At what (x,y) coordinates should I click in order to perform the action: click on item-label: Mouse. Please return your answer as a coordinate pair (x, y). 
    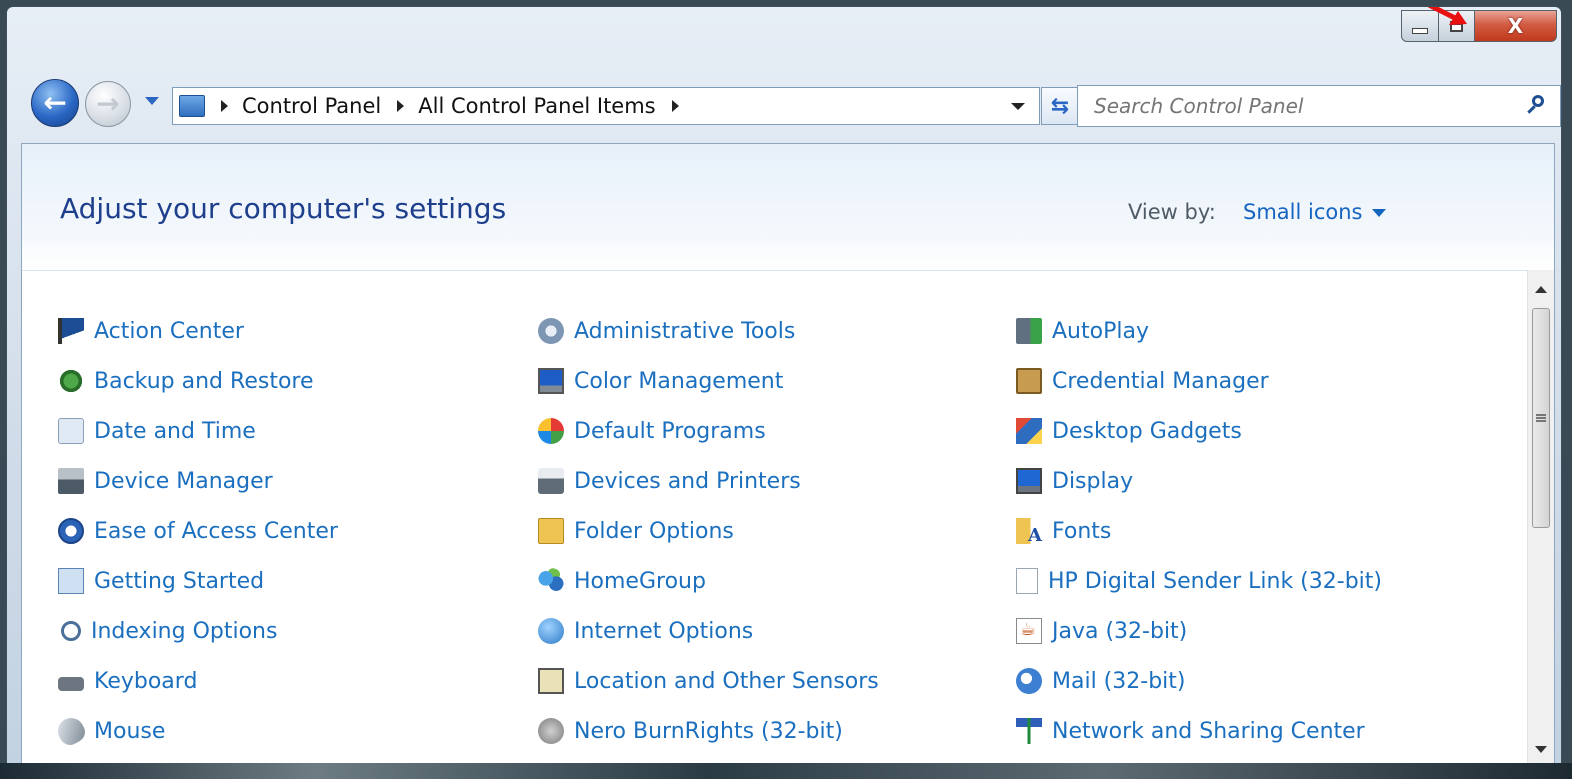
    Looking at the image, I should click on (129, 731).